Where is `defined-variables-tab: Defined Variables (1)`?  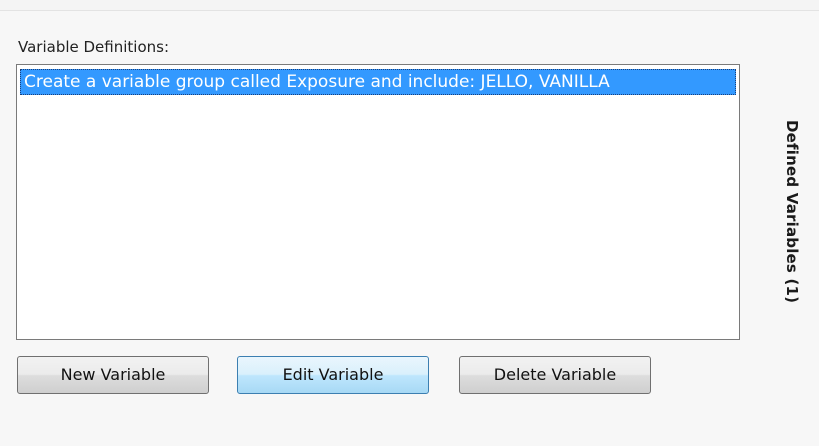 defined-variables-tab: Defined Variables (1) is located at coordinates (794, 220).